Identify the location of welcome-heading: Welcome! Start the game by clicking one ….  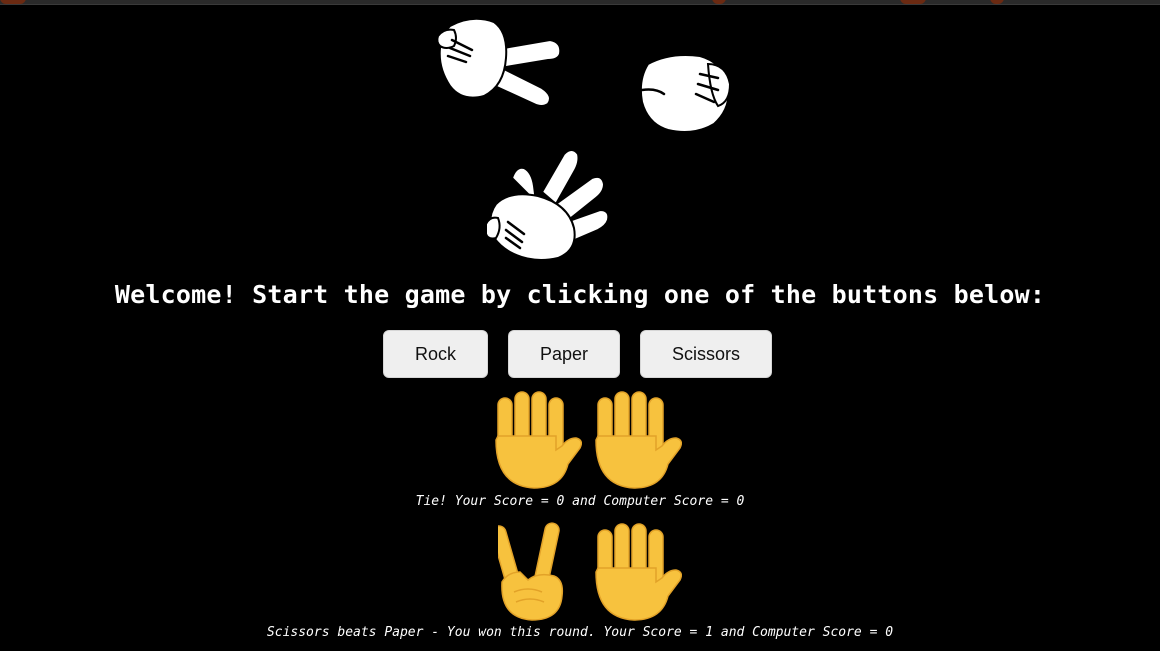
(580, 294).